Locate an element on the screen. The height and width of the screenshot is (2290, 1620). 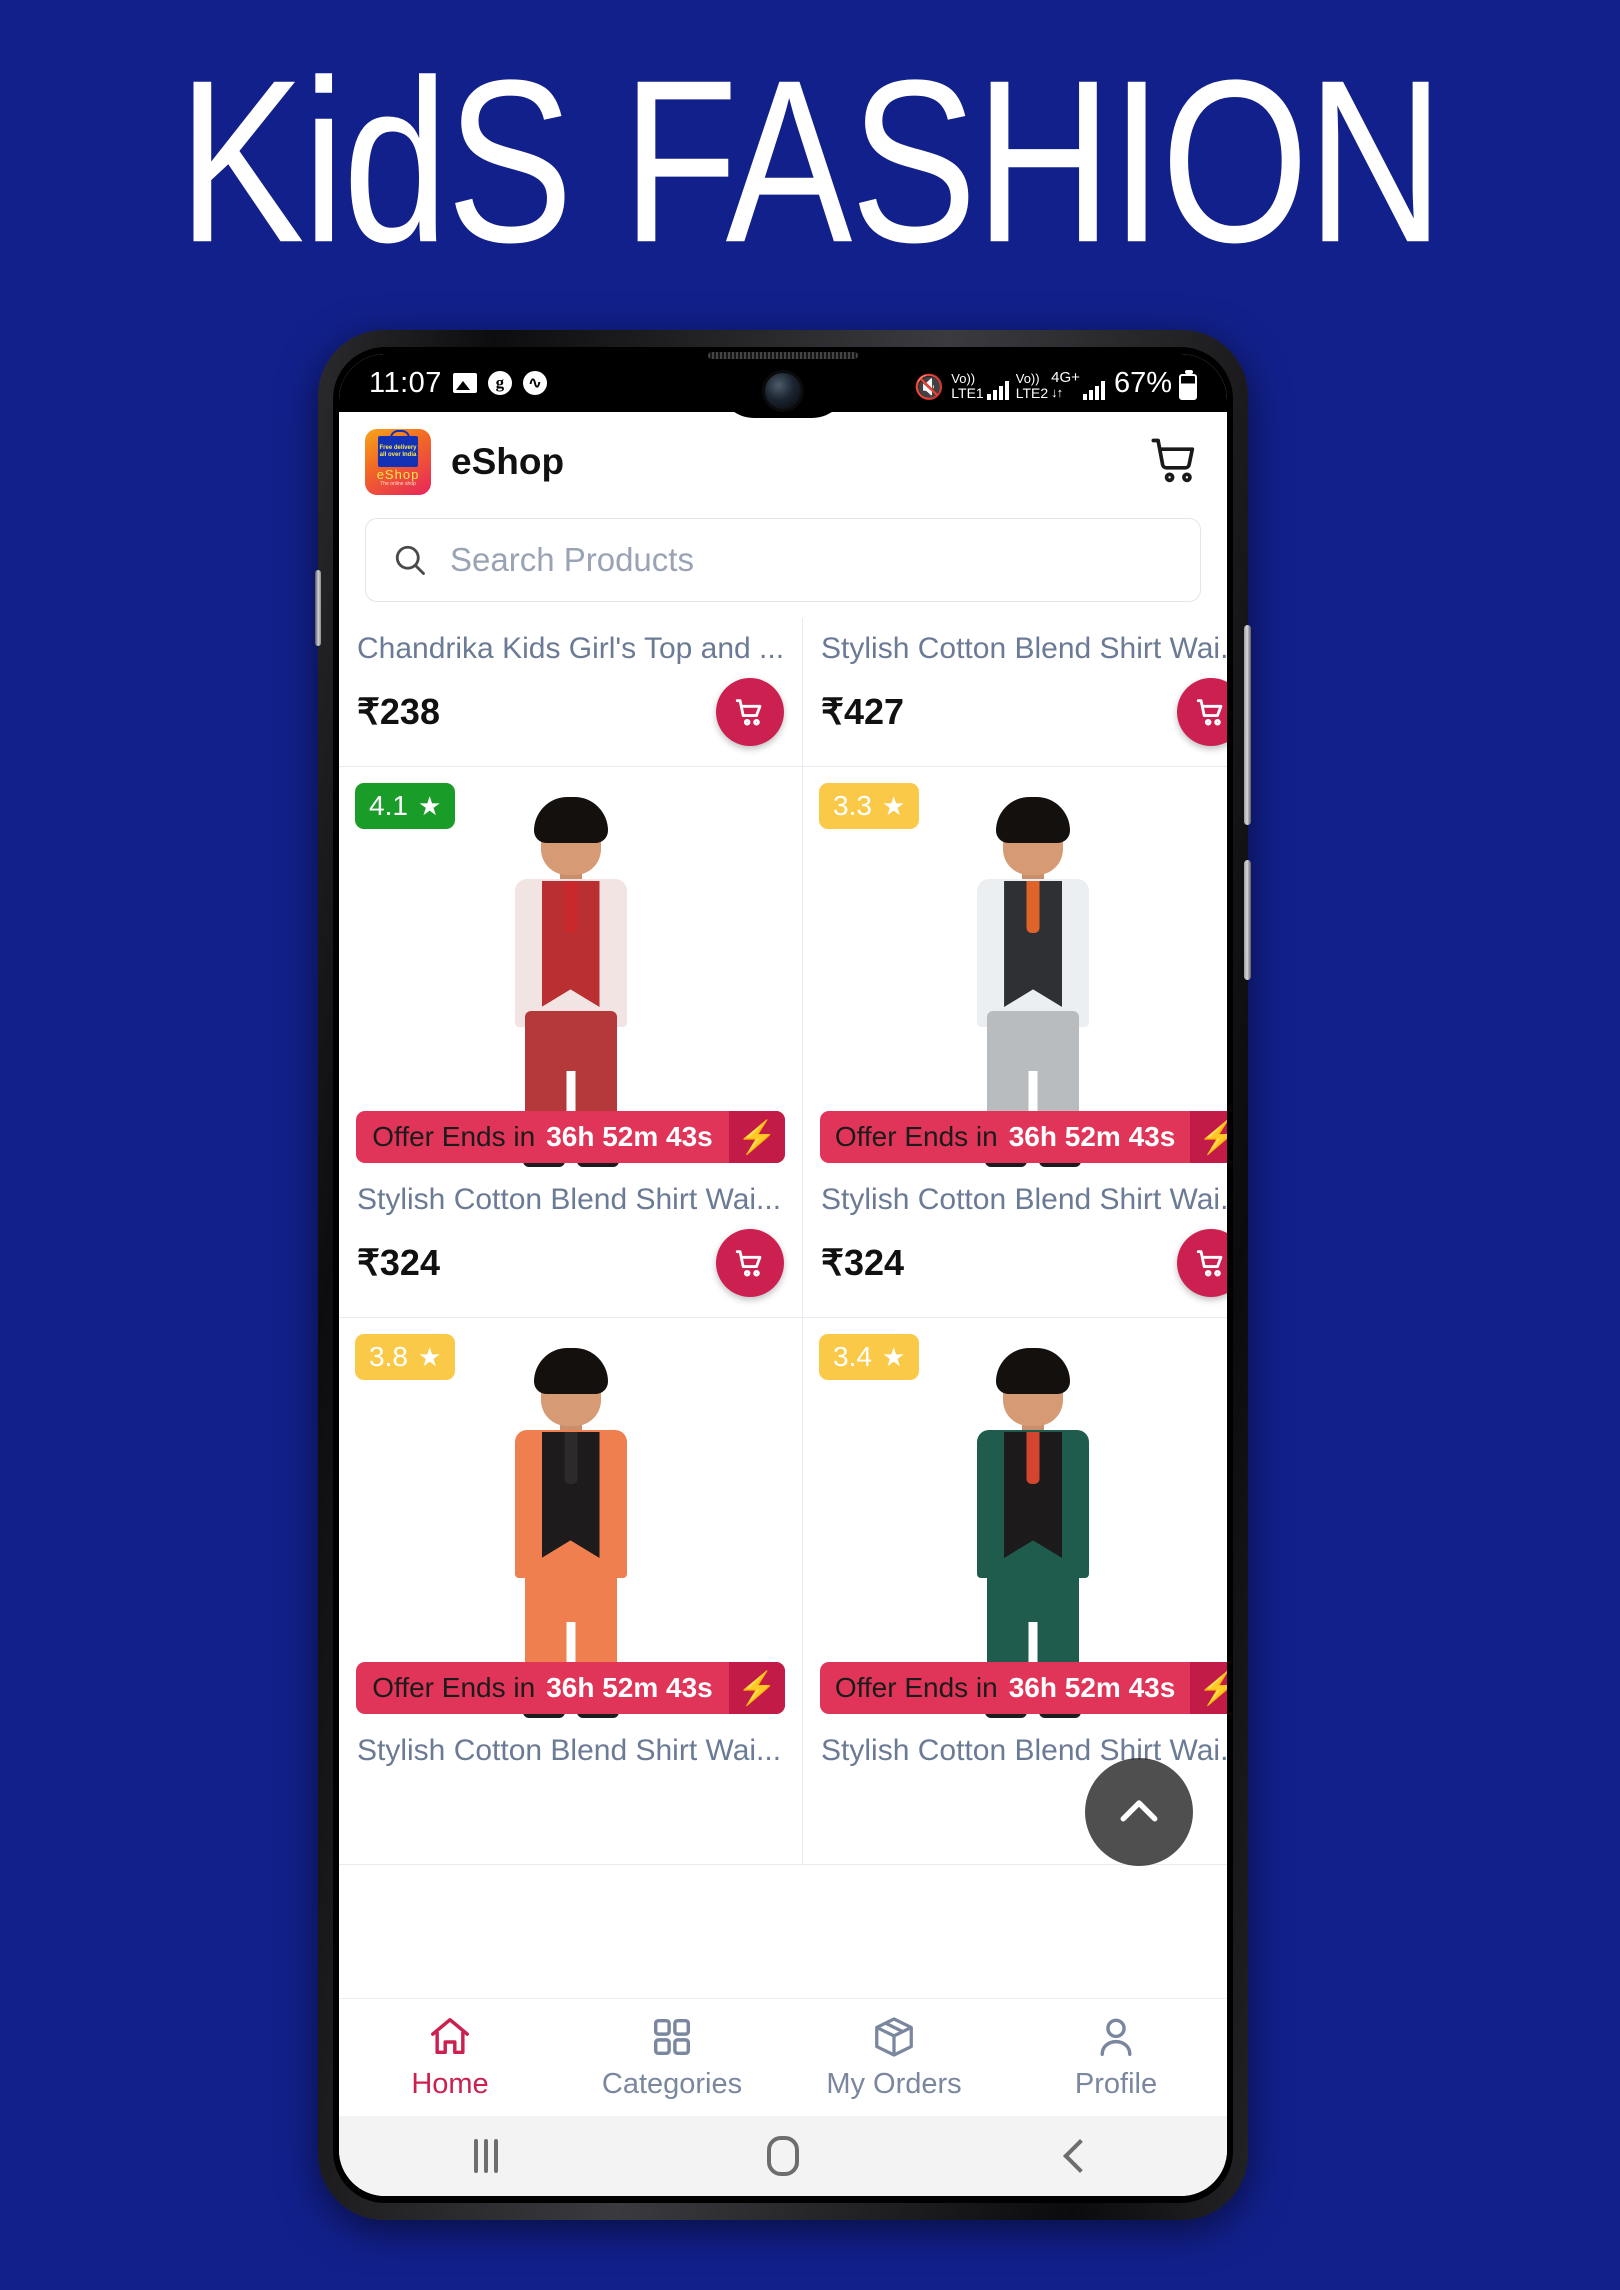
search-icon is located at coordinates (410, 560).